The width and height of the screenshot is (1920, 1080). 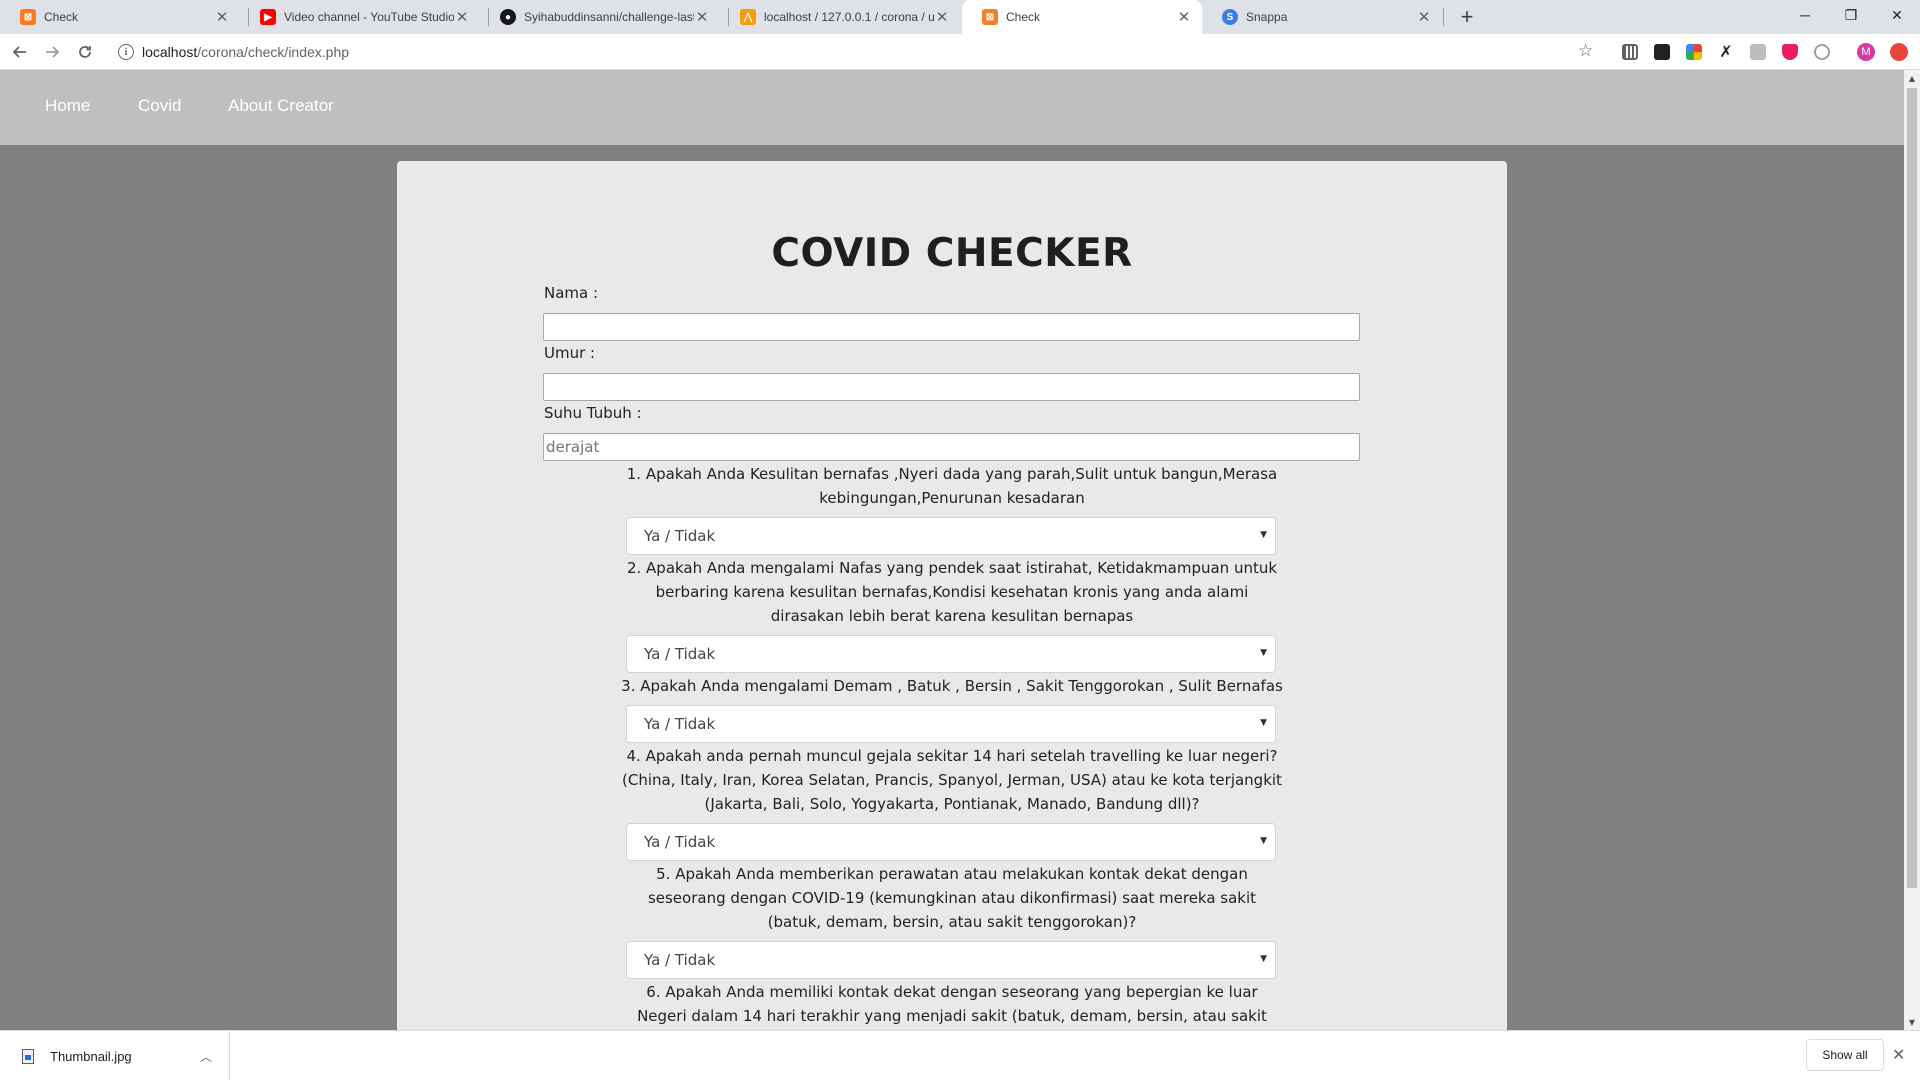 What do you see at coordinates (1822, 52) in the screenshot?
I see `extension-target-icon` at bounding box center [1822, 52].